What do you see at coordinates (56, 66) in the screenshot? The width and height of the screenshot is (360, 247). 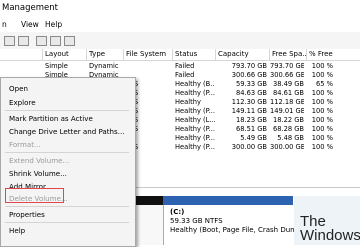 I see `cell-layout: Simple` at bounding box center [56, 66].